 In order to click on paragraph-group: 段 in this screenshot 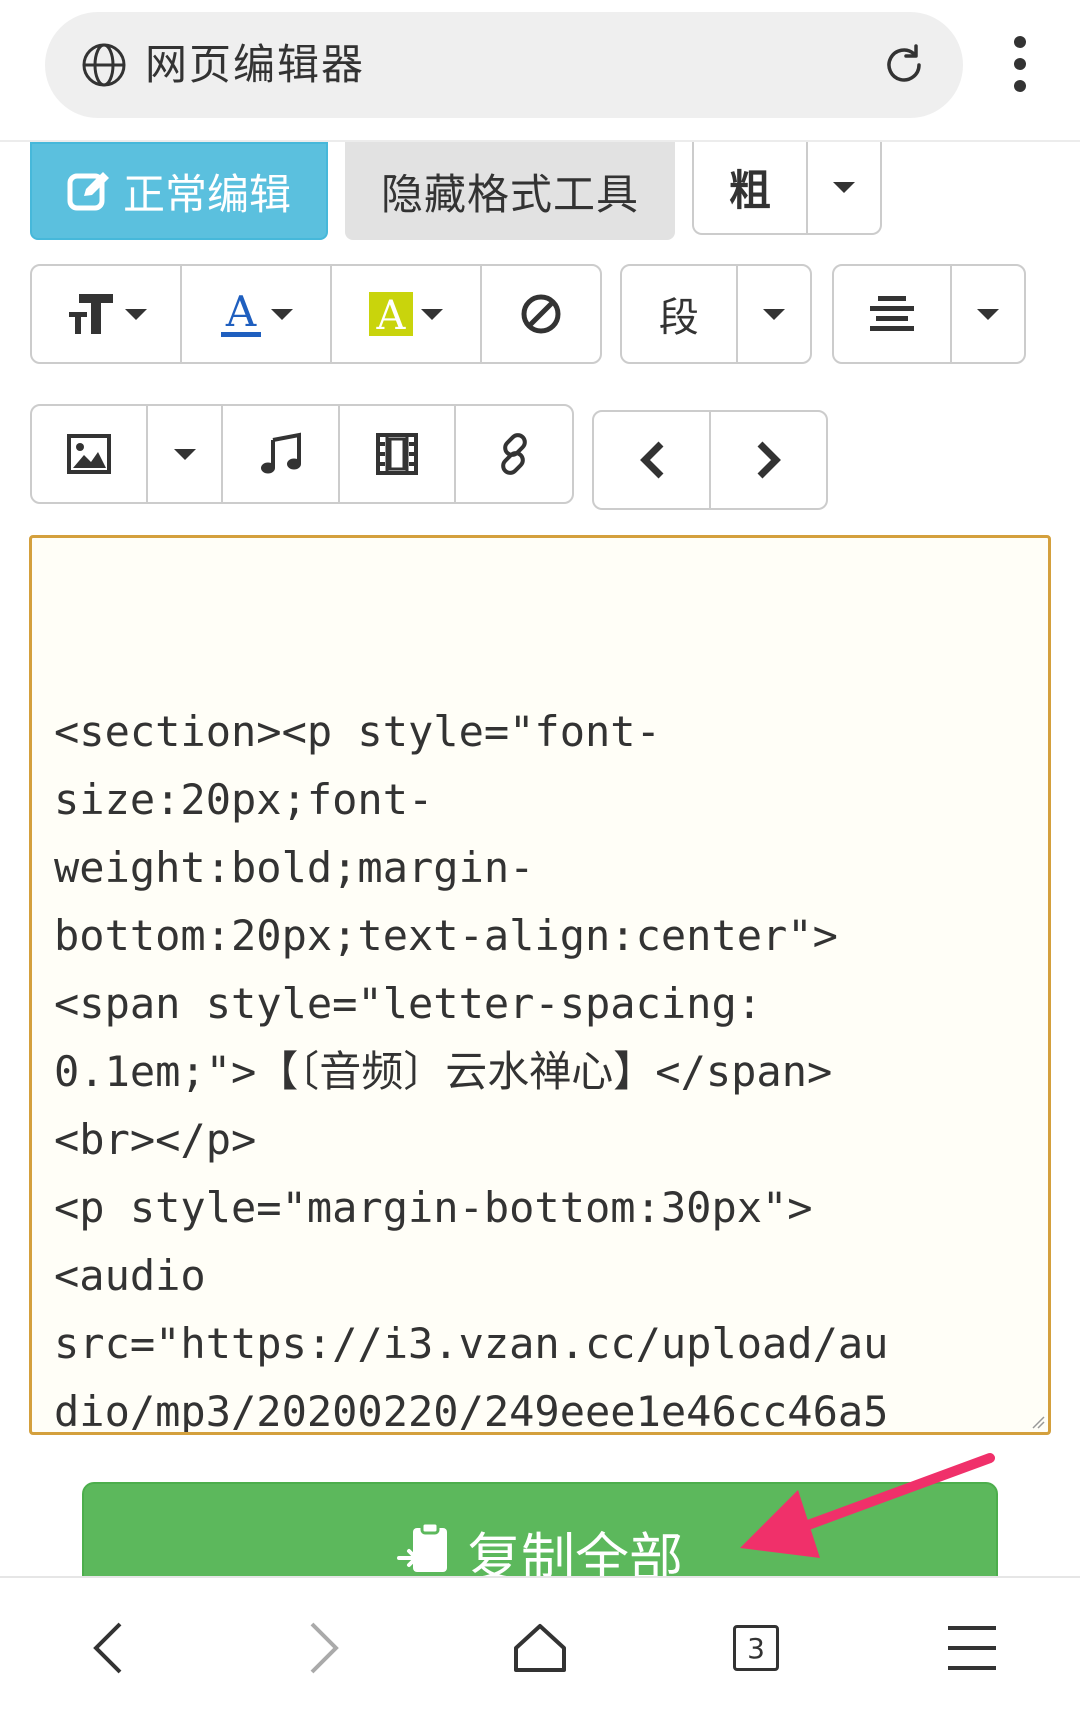, I will do `click(716, 314)`.